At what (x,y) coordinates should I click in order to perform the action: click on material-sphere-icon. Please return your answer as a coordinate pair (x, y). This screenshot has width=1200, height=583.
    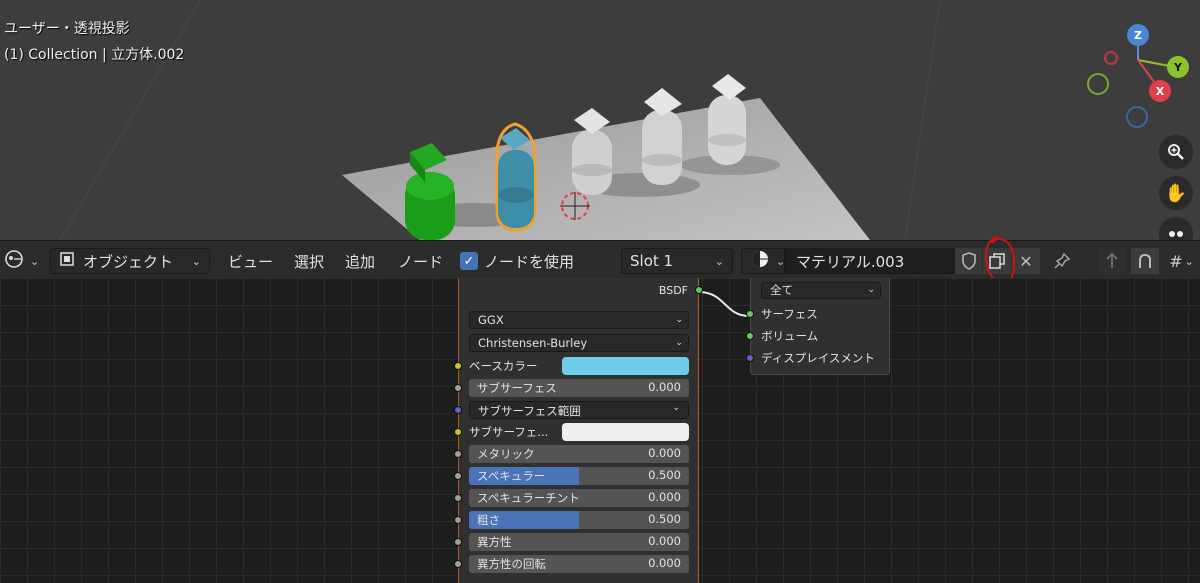
    Looking at the image, I should click on (760, 261).